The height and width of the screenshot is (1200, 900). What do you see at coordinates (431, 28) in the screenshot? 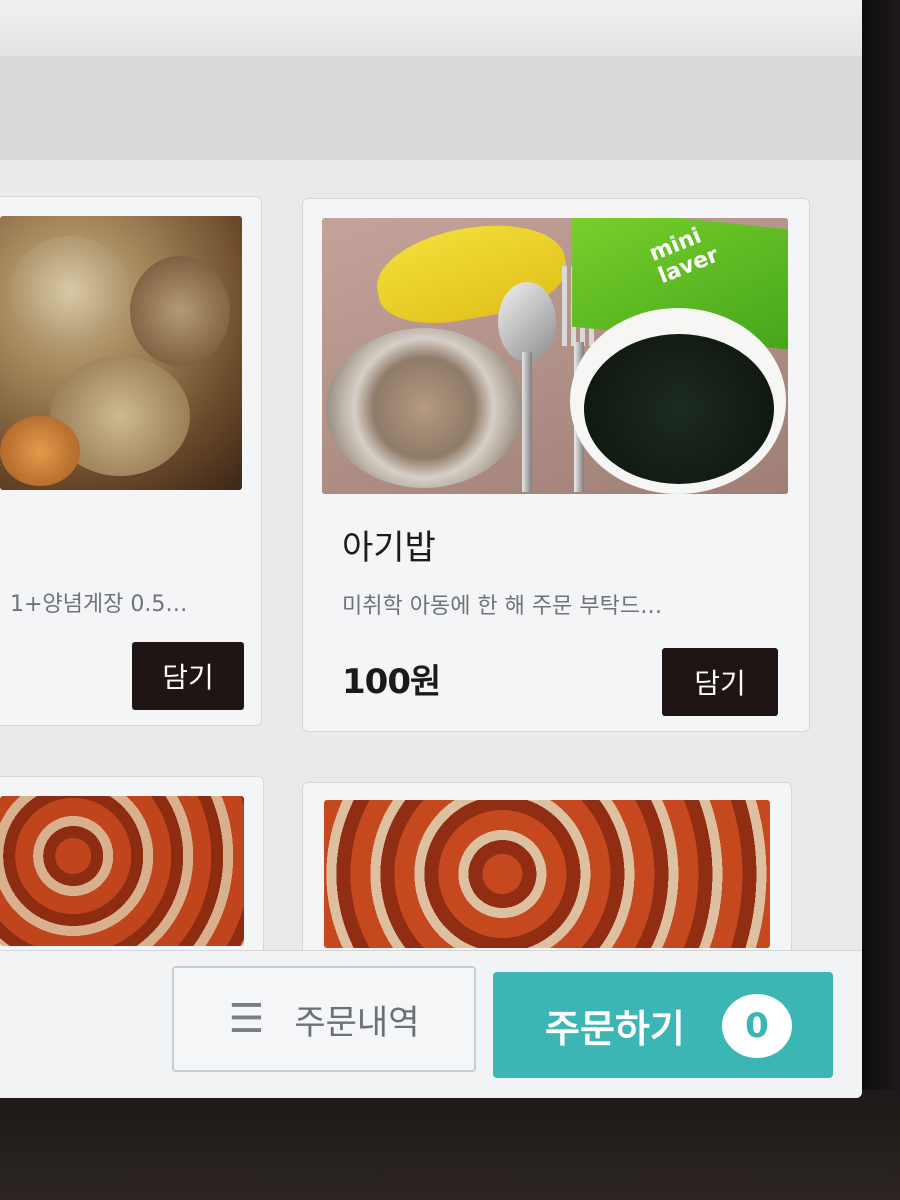
I see `top-strip` at bounding box center [431, 28].